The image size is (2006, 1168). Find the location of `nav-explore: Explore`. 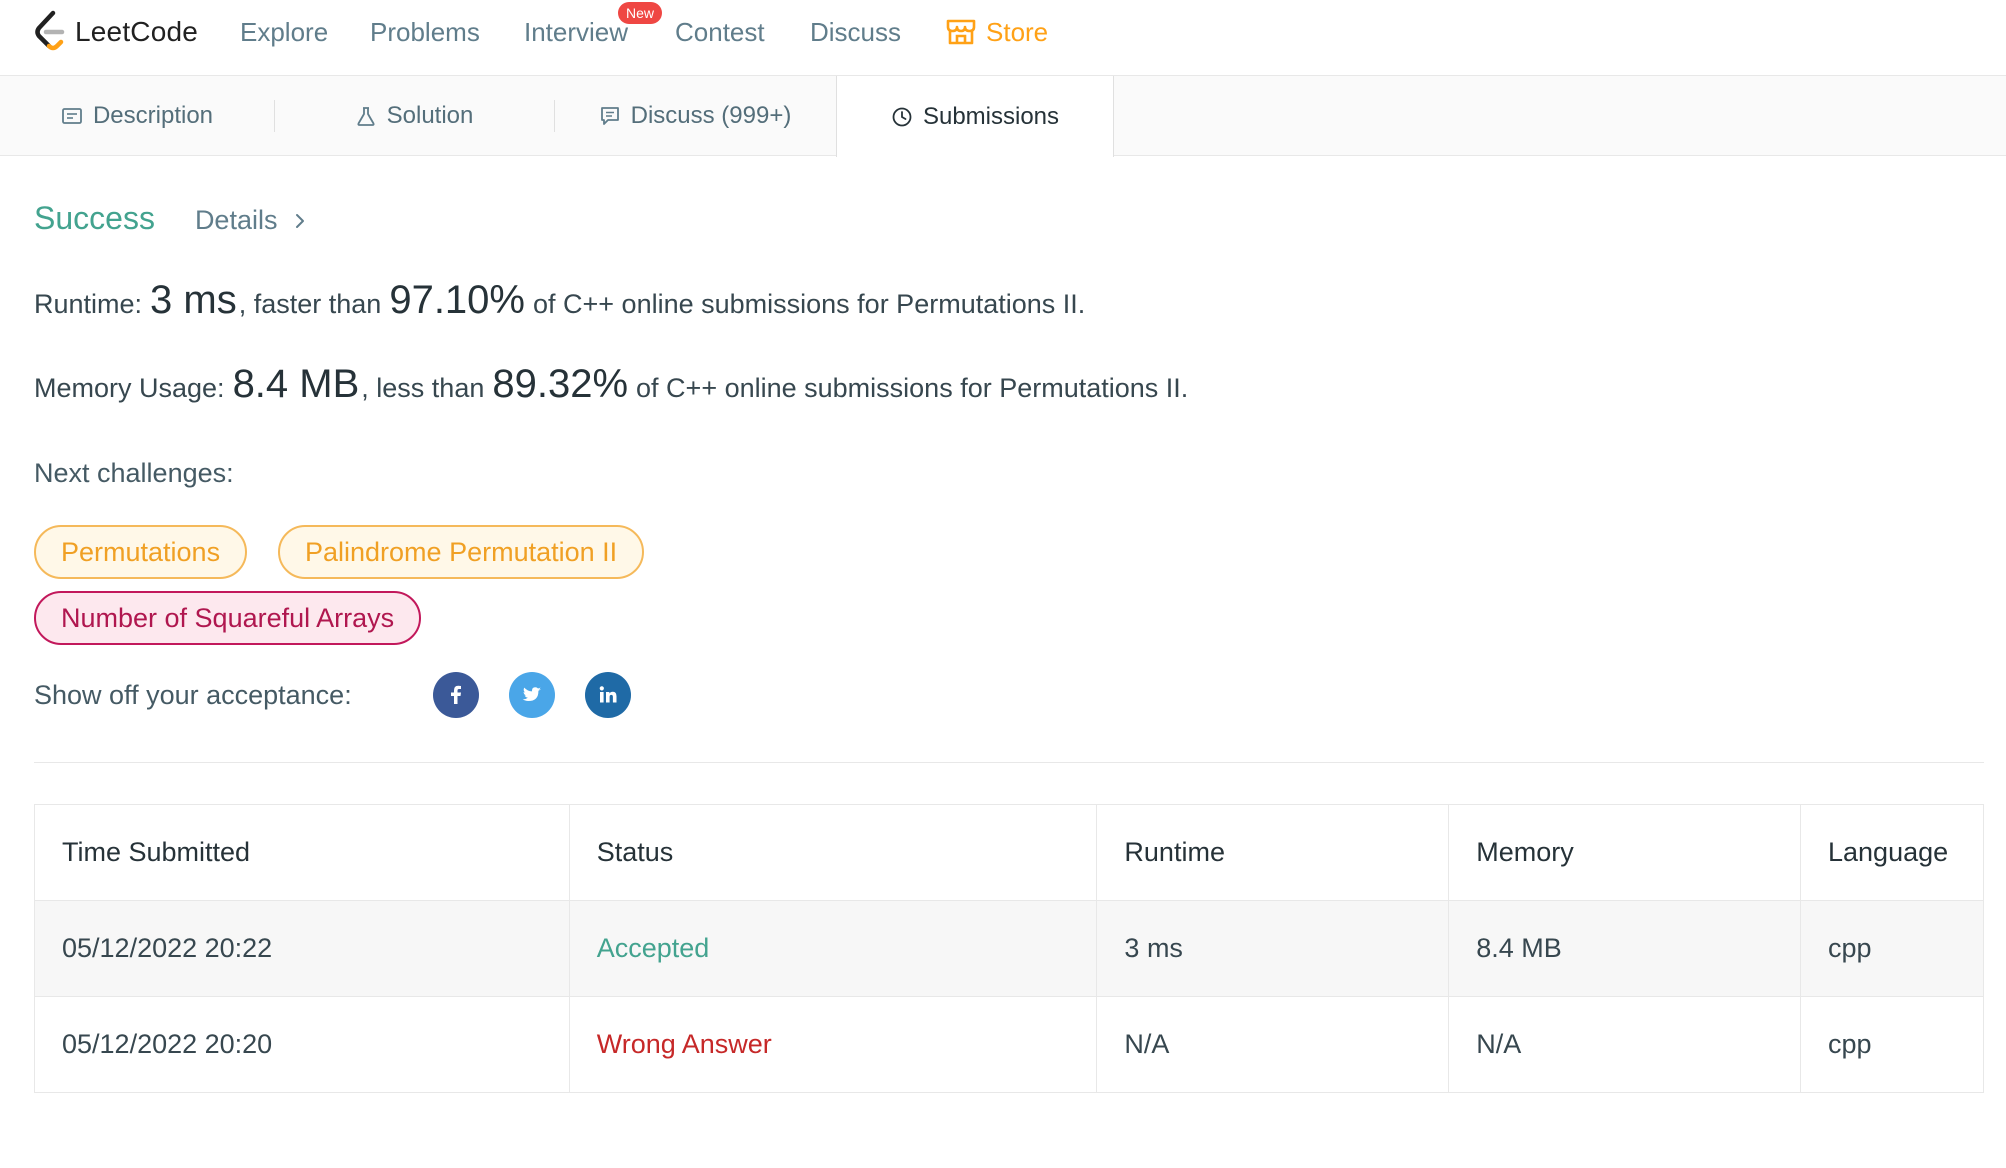

nav-explore: Explore is located at coordinates (284, 32).